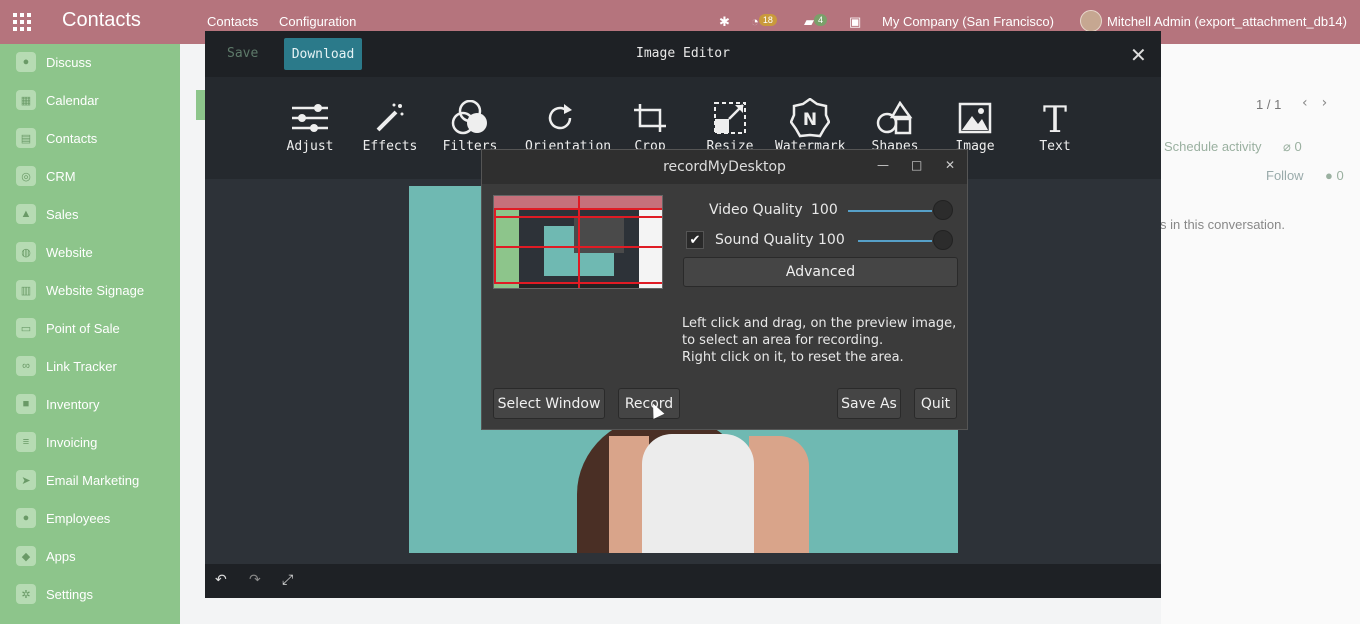 The width and height of the screenshot is (1360, 624). What do you see at coordinates (1334, 175) in the screenshot?
I see `followers-count: ● 0` at bounding box center [1334, 175].